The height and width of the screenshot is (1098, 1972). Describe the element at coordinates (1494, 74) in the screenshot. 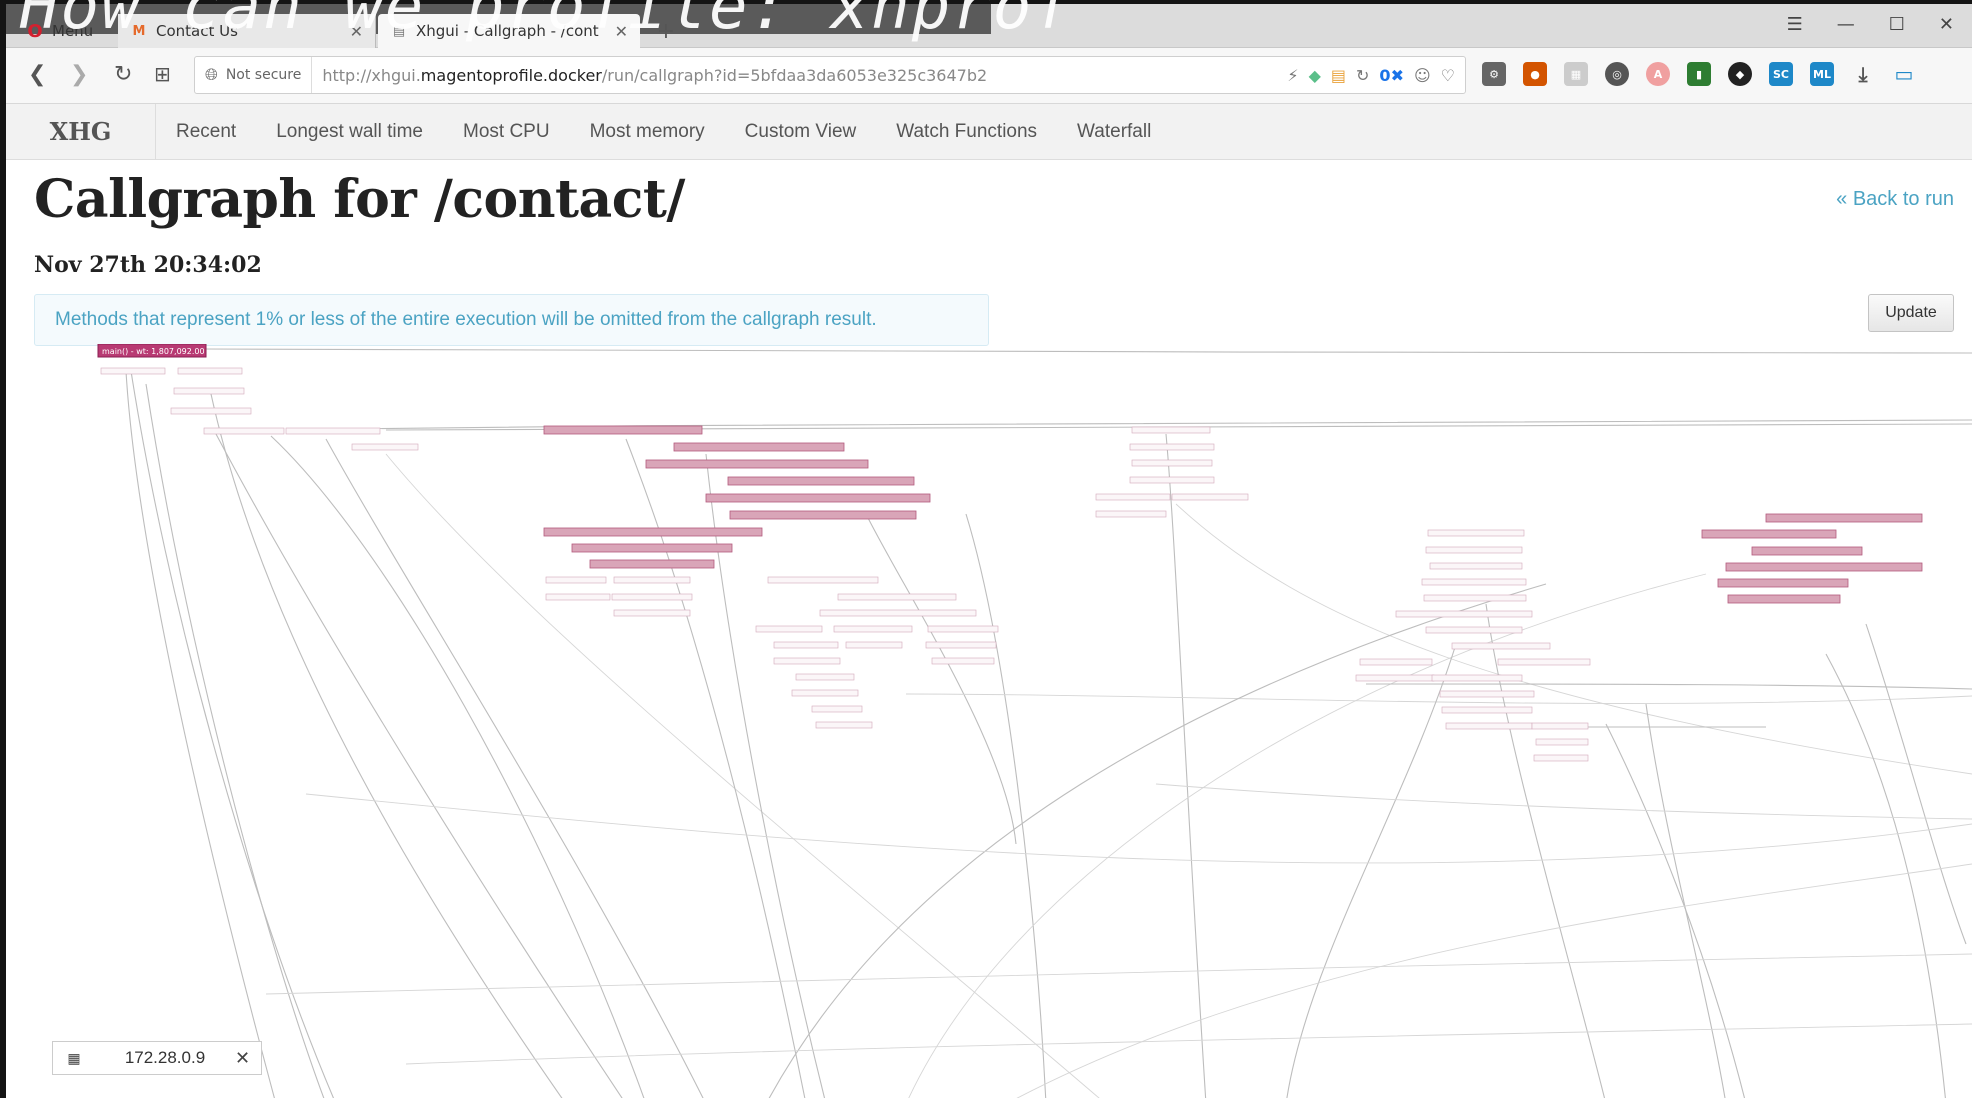

I see `gear-icon: ⚙` at that location.